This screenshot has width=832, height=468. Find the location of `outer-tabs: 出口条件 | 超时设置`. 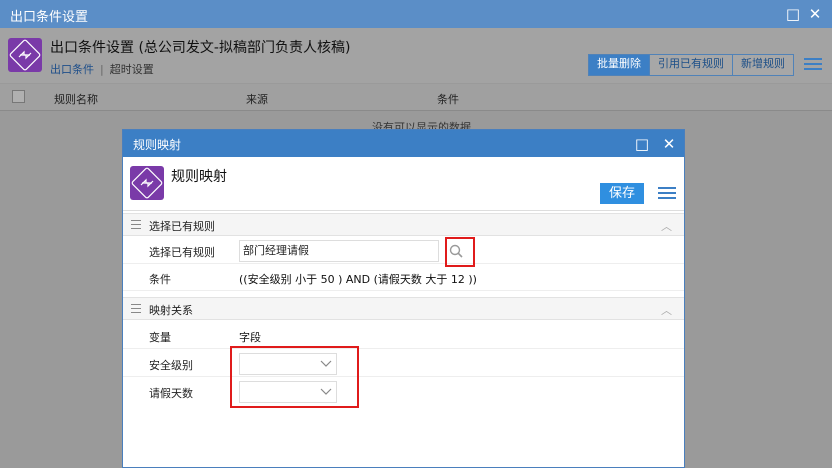

outer-tabs: 出口条件 | 超时设置 is located at coordinates (102, 69).